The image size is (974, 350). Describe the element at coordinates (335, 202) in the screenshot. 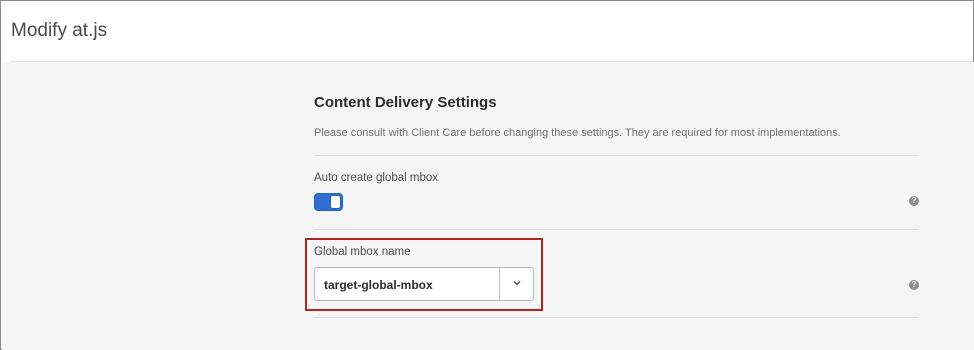

I see `toggle-knob` at that location.